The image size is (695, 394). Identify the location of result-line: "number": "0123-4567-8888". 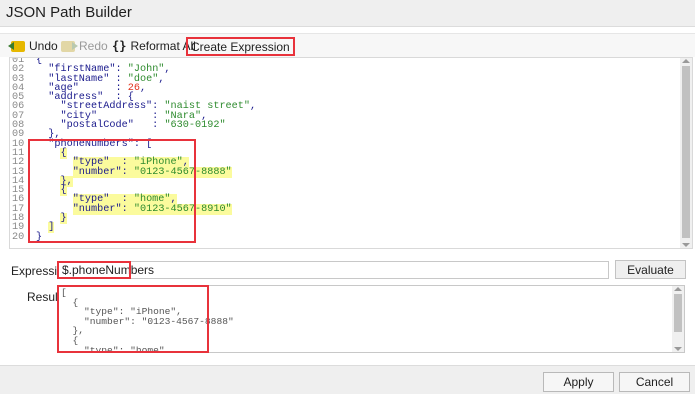
(147, 321).